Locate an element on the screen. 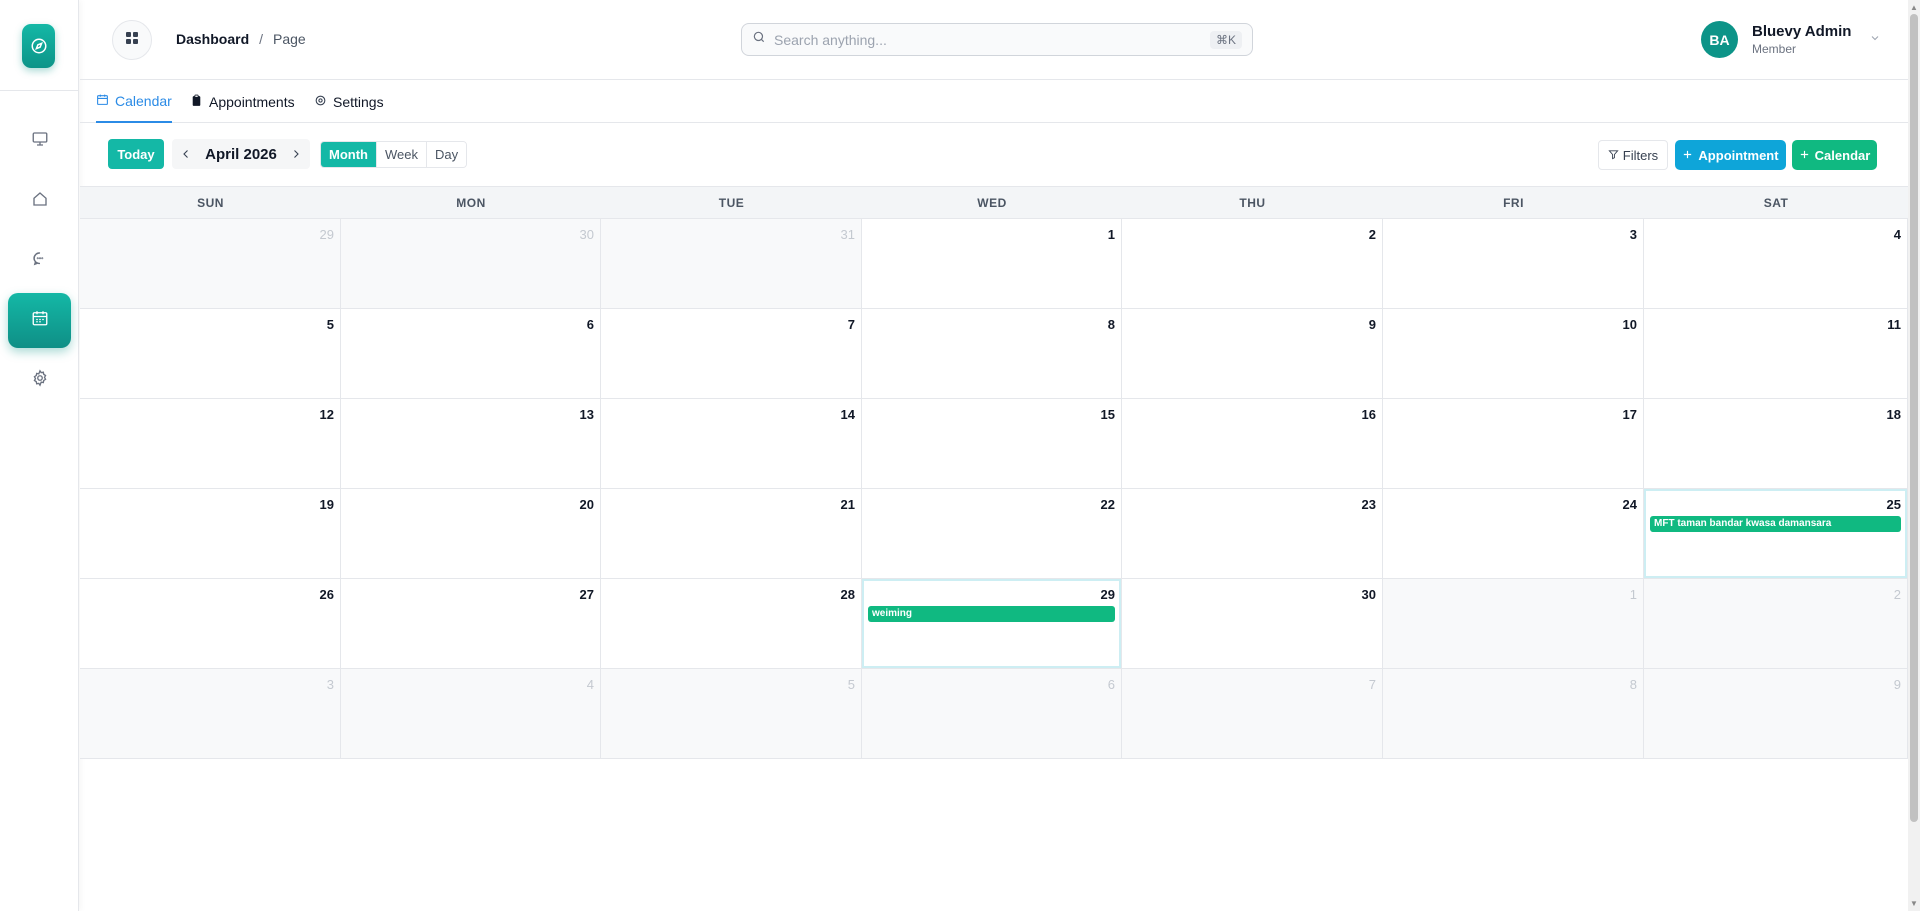 The width and height of the screenshot is (1920, 911). add-appointment-button: Appointment is located at coordinates (1730, 155).